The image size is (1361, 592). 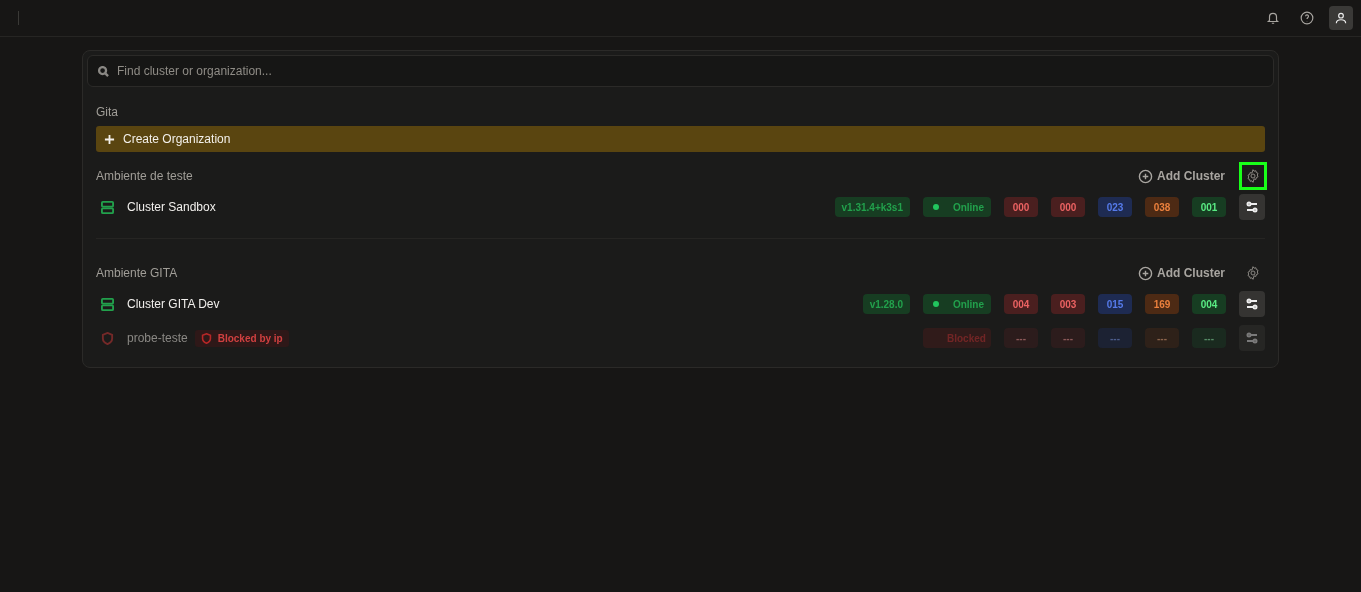 What do you see at coordinates (241, 338) in the screenshot?
I see `blocked-tag: Blocked by ip` at bounding box center [241, 338].